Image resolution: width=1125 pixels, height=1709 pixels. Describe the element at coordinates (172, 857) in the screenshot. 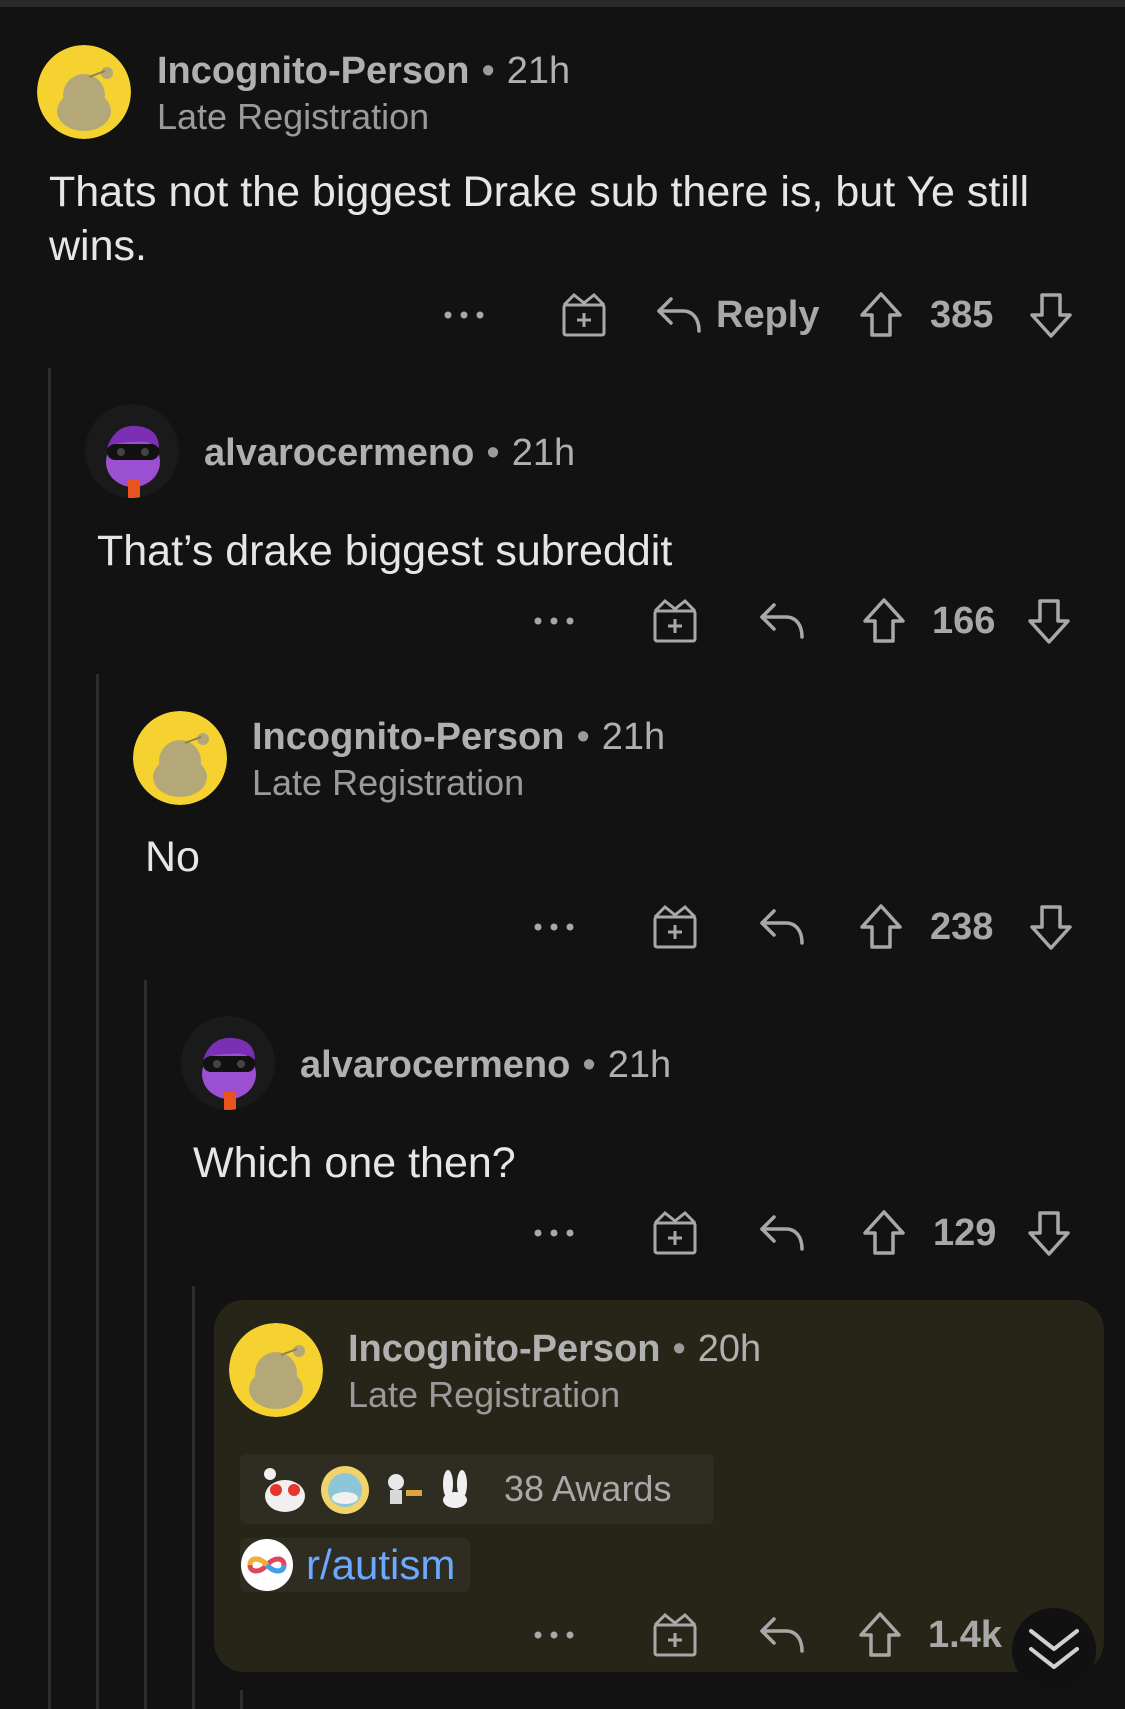

I see `comment-body: No` at that location.